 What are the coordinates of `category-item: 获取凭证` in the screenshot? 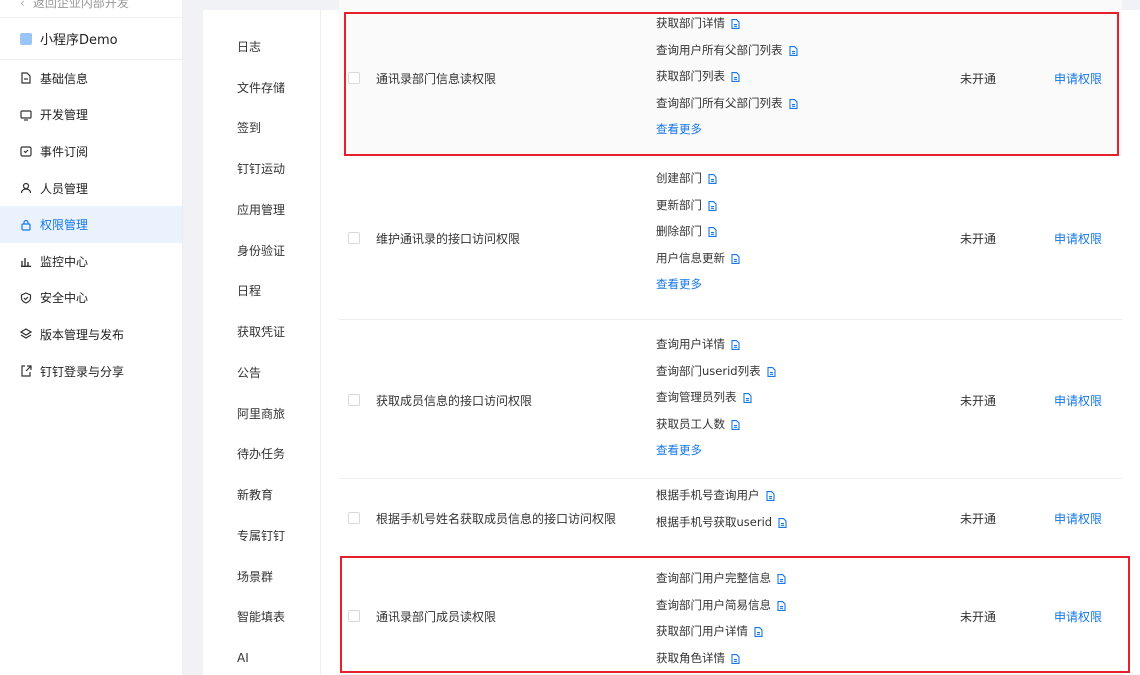 It's located at (261, 331).